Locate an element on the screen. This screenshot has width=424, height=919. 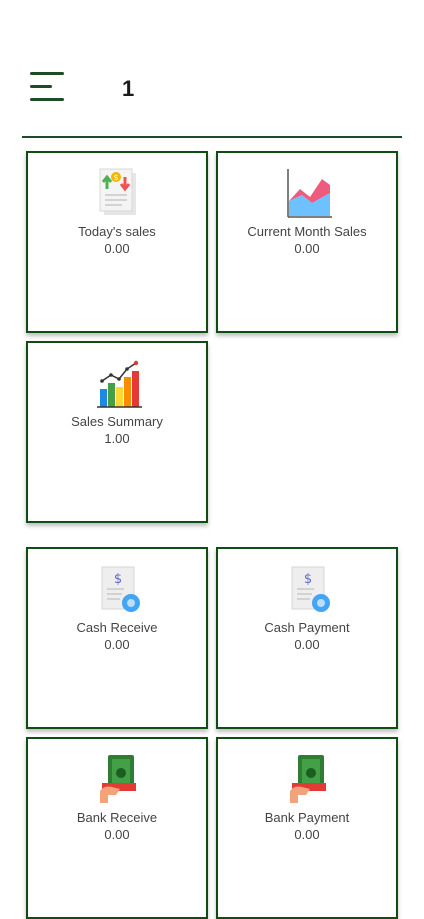
cash-receive-card: $ Cash Receive 0.00 is located at coordinates (117, 638).